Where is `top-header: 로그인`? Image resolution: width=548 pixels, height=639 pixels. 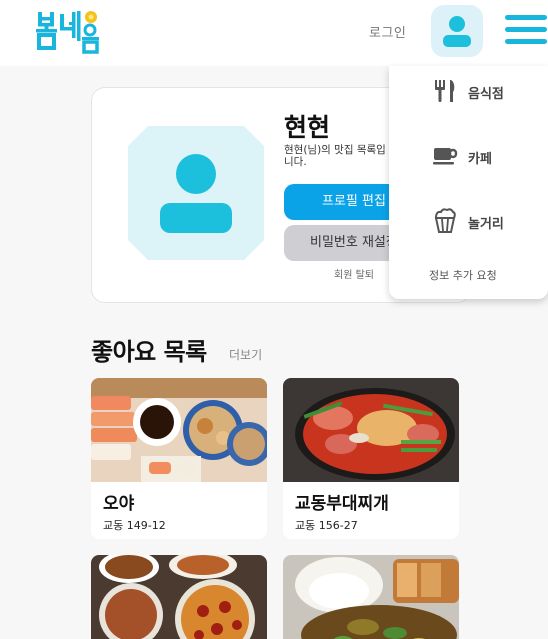
top-header: 로그인 is located at coordinates (274, 33).